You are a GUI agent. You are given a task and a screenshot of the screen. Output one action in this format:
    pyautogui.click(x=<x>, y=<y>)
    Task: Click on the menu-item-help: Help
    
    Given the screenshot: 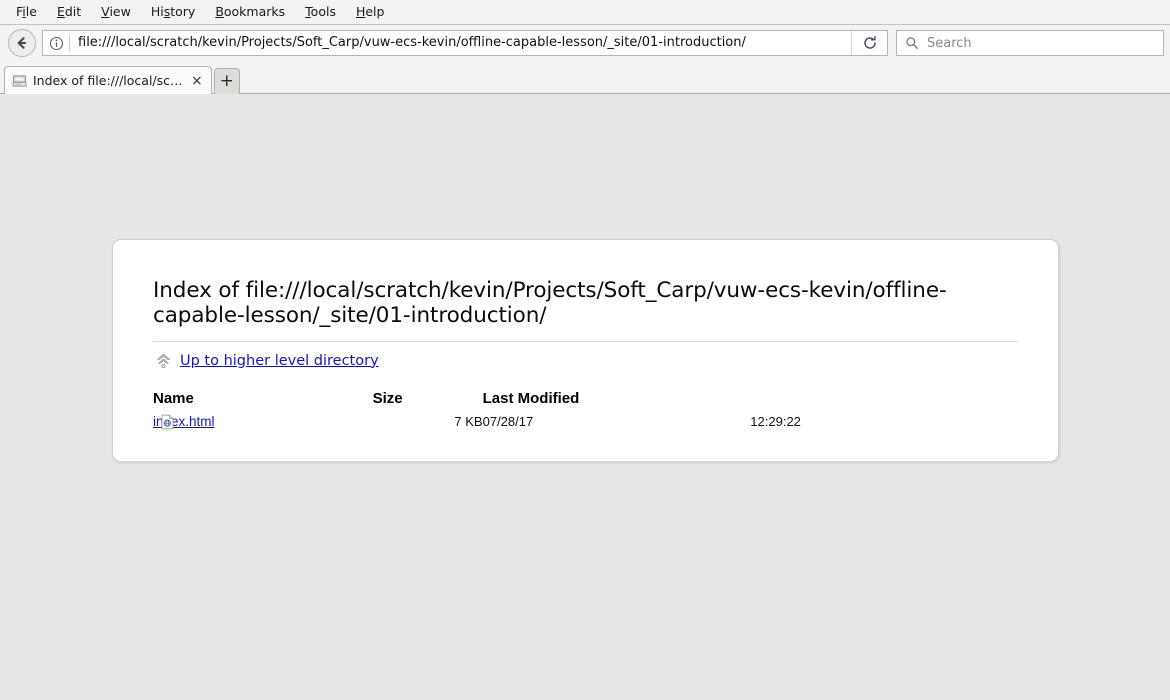 What is the action you would take?
    pyautogui.click(x=370, y=12)
    